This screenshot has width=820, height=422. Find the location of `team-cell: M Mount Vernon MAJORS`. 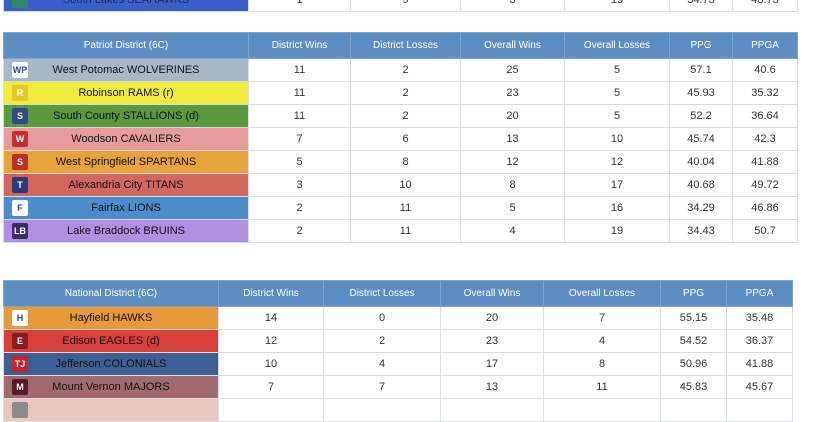

team-cell: M Mount Vernon MAJORS is located at coordinates (111, 387).